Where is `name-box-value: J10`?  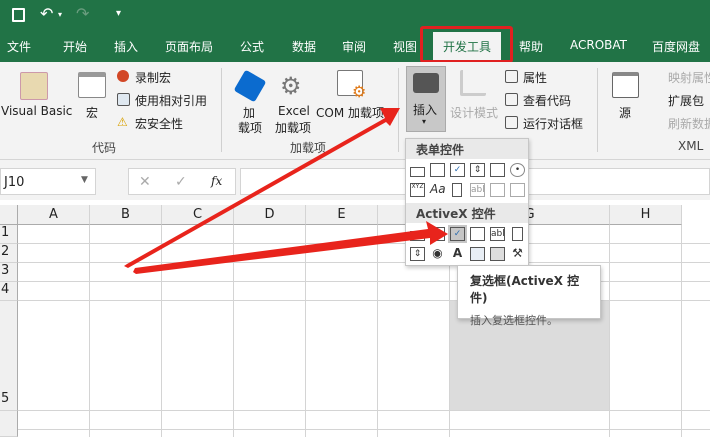
name-box-value: J10 is located at coordinates (14, 182).